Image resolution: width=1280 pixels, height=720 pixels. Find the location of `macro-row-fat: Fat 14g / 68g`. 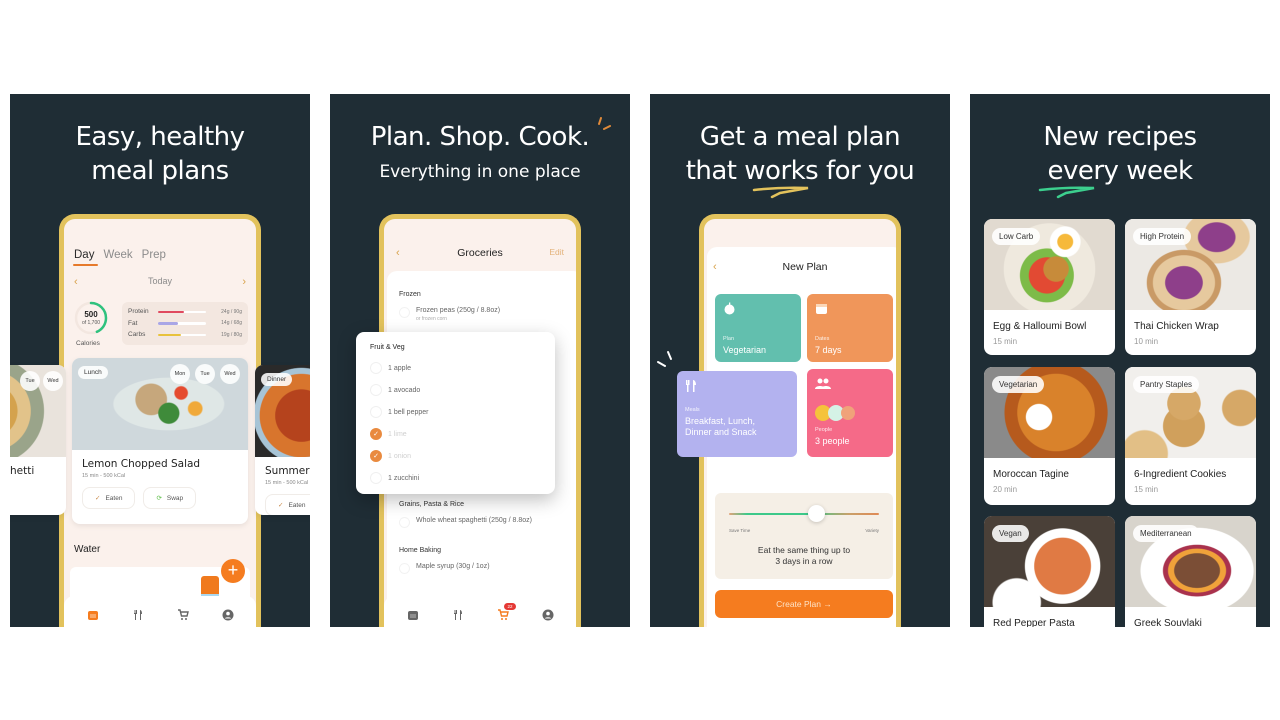

macro-row-fat: Fat 14g / 68g is located at coordinates (185, 323).